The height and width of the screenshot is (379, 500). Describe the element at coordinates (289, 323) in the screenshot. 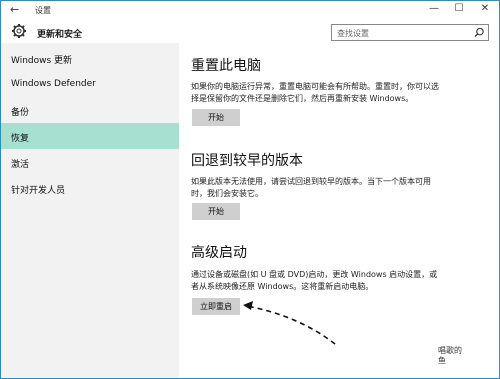

I see `annotation-arrow-icon` at that location.